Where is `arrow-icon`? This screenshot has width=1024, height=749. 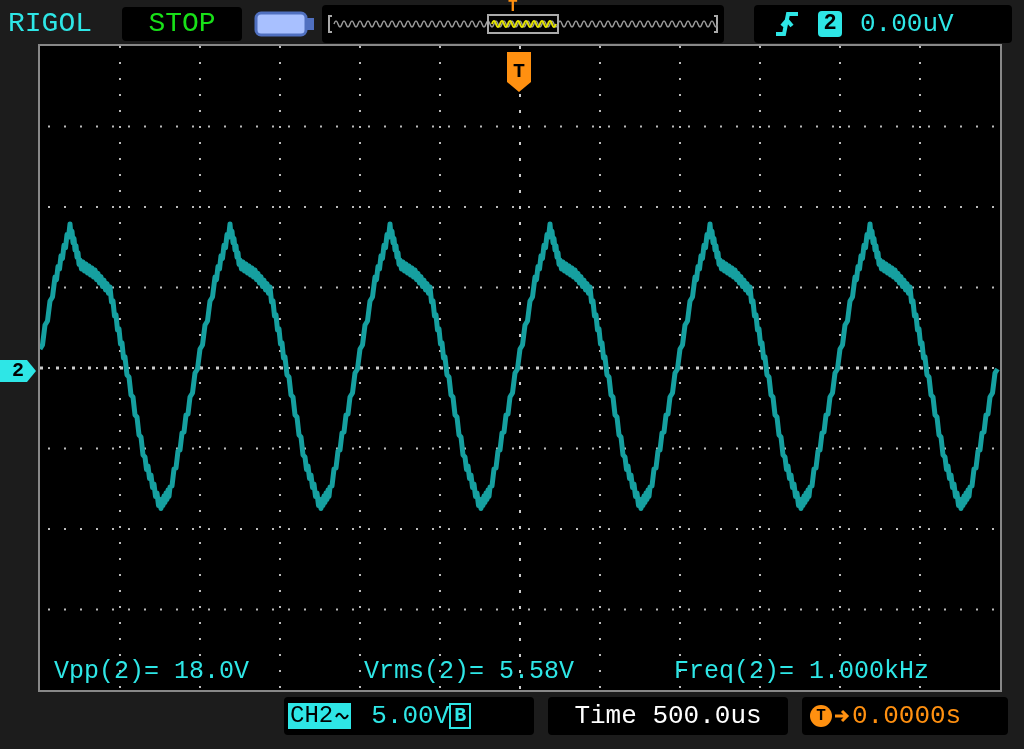 arrow-icon is located at coordinates (842, 716).